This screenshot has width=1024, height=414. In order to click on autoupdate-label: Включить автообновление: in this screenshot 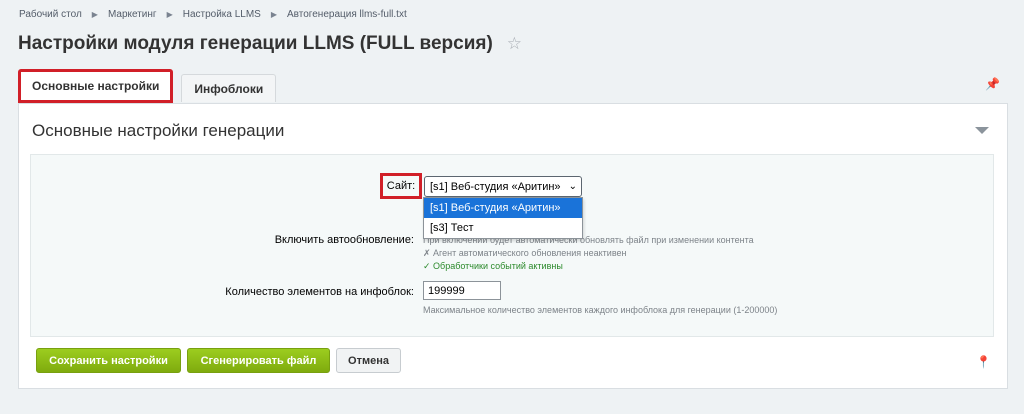, I will do `click(344, 240)`.